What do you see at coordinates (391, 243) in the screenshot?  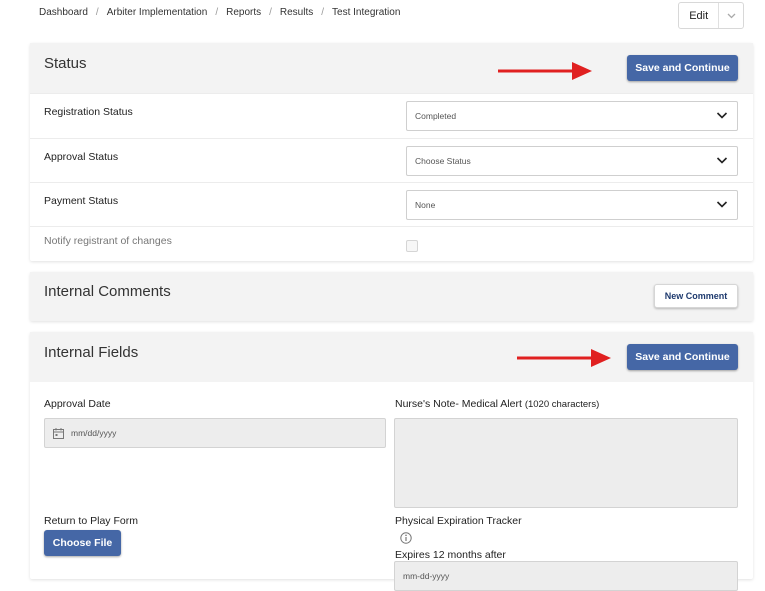 I see `notify-row: Notify registrant of changes` at bounding box center [391, 243].